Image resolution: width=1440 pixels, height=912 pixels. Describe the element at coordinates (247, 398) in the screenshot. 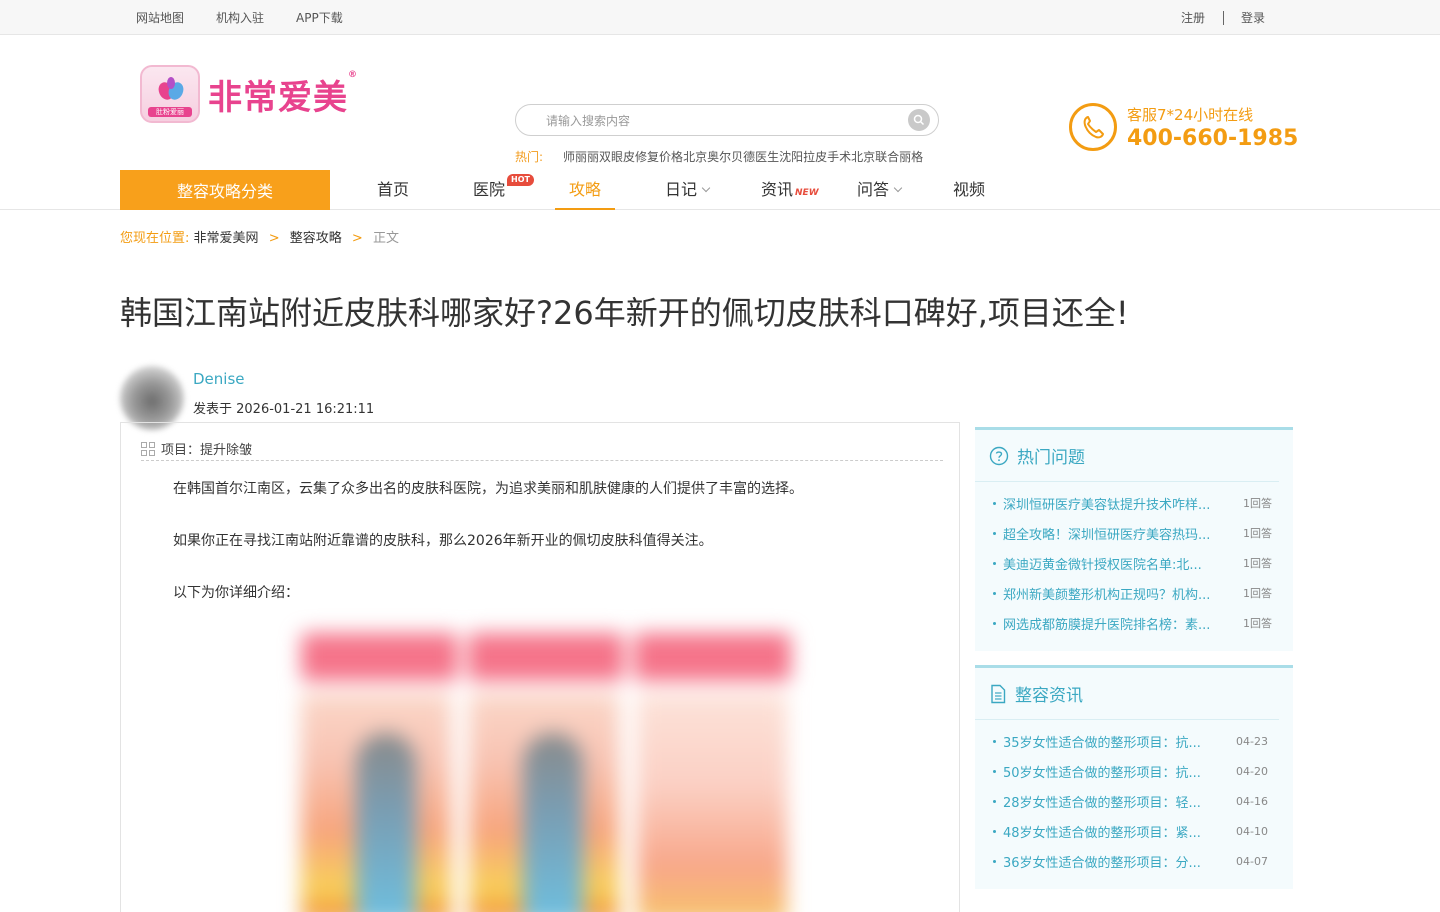

I see `author-block: Denise 发表于 2026-01-21 16:21:11` at that location.